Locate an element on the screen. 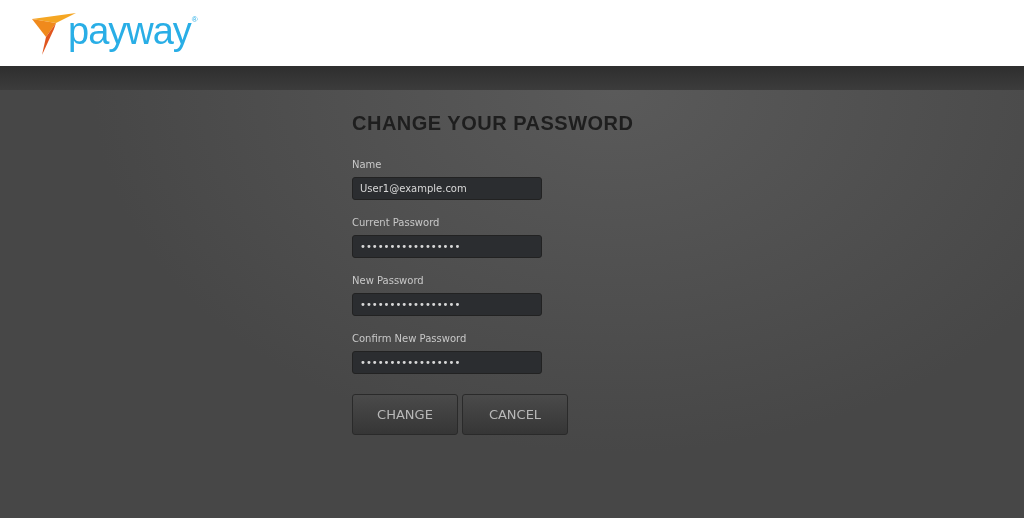 This screenshot has width=1024, height=518. change-button: CHANGE is located at coordinates (405, 414).